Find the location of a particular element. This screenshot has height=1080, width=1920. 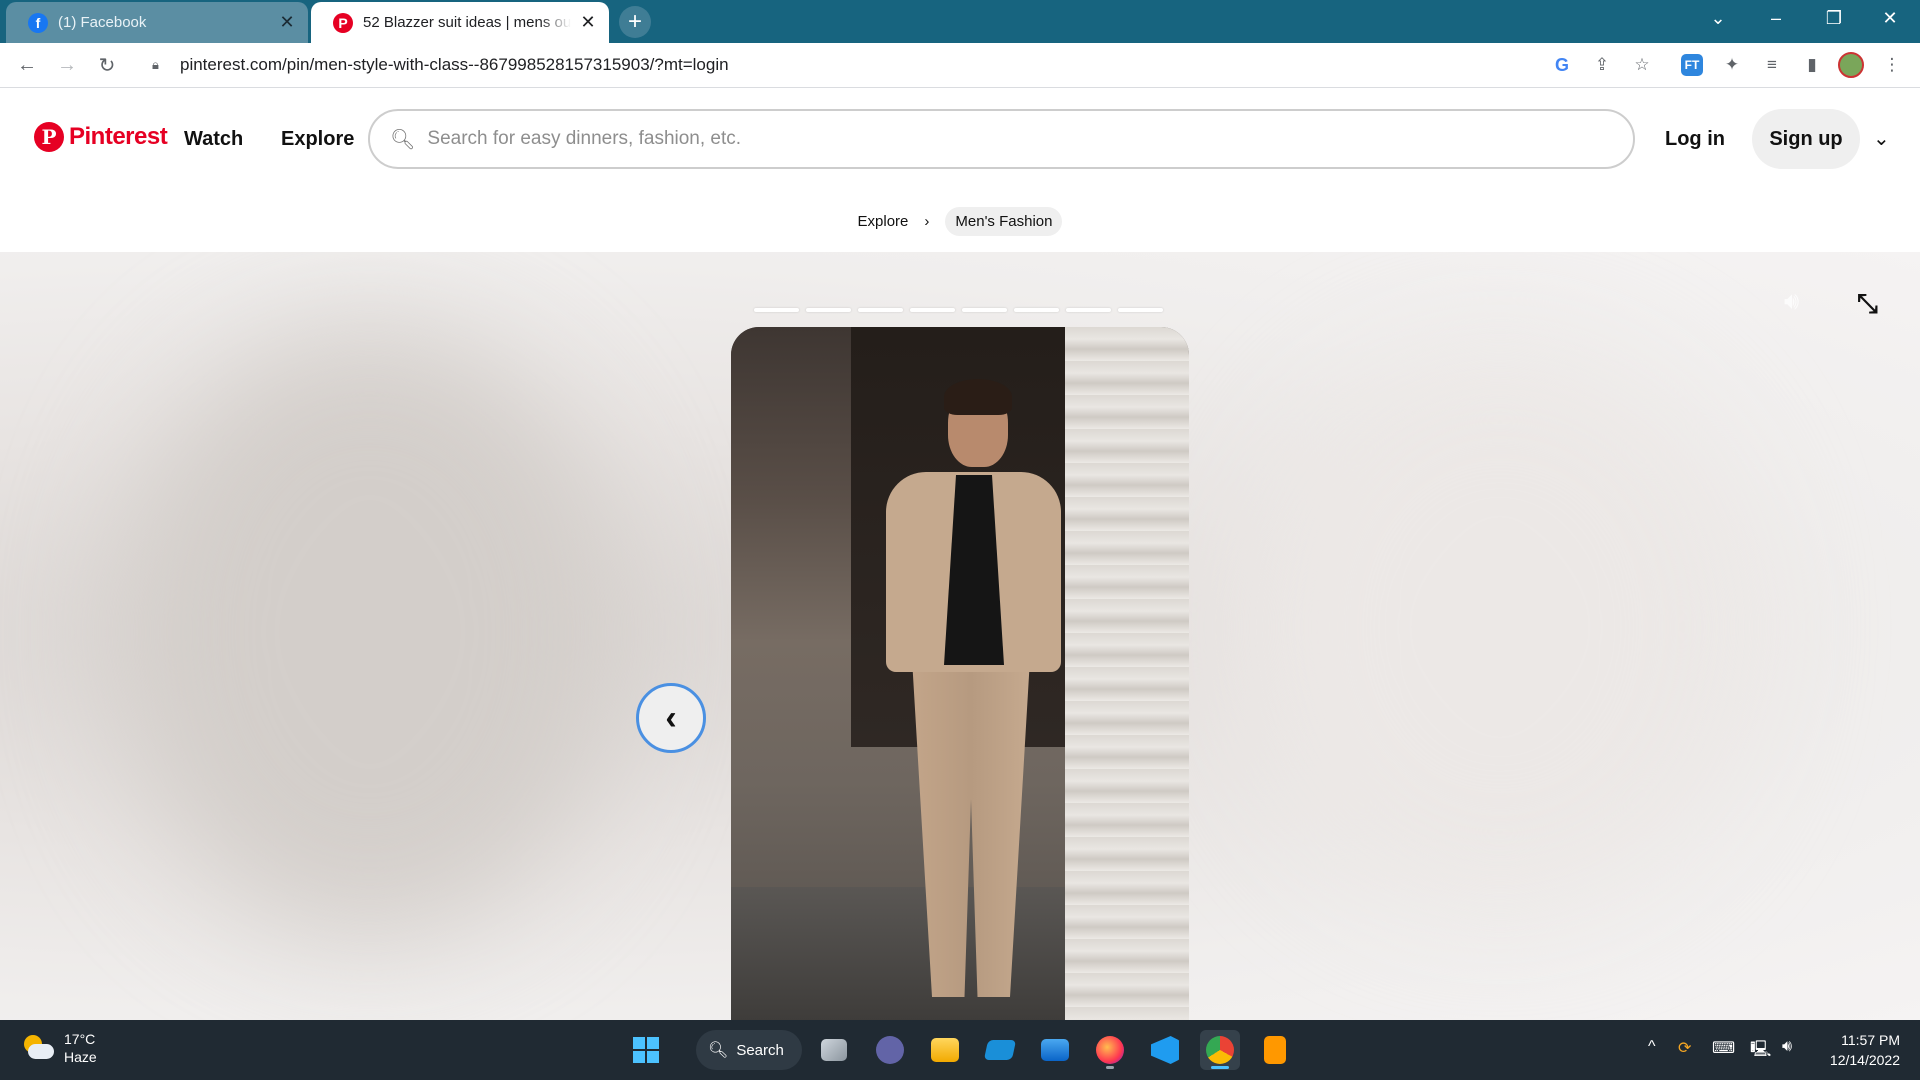

story-progress is located at coordinates (958, 310).